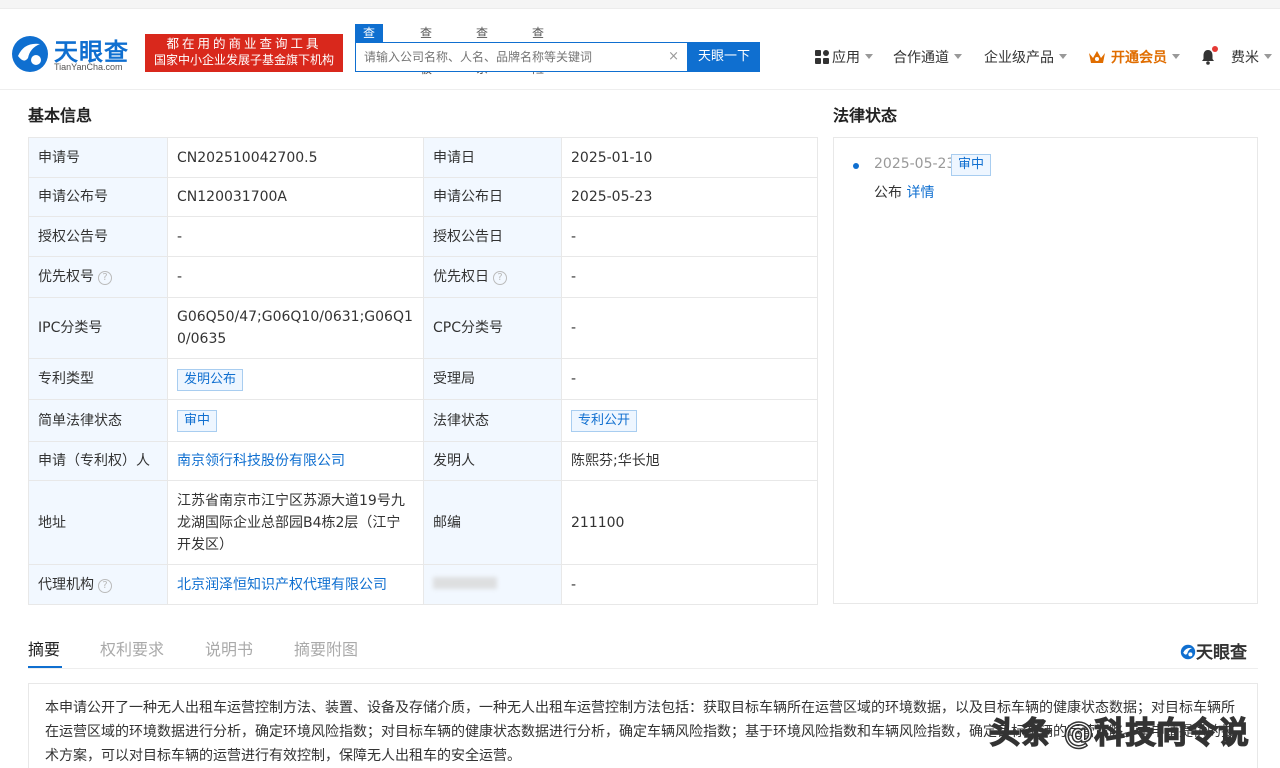 This screenshot has width=1280, height=768. I want to click on search-tab-relation: 查关系, so click(482, 50).